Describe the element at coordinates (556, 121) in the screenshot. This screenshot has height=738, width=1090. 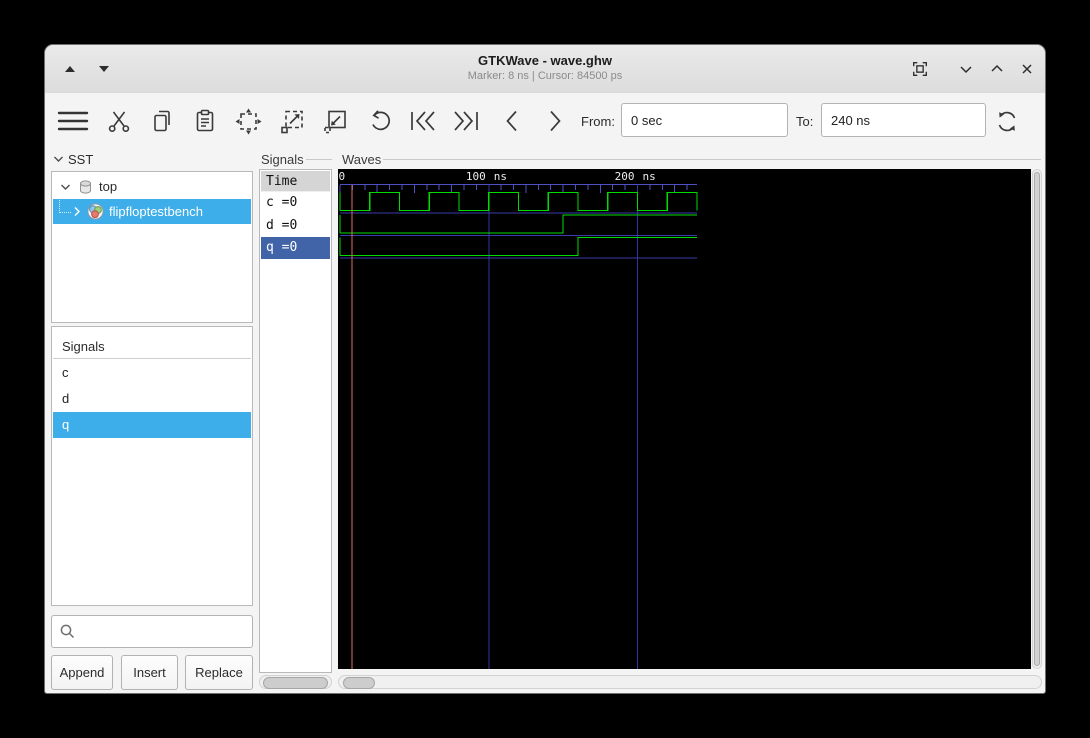
I see `next-edge-icon` at that location.